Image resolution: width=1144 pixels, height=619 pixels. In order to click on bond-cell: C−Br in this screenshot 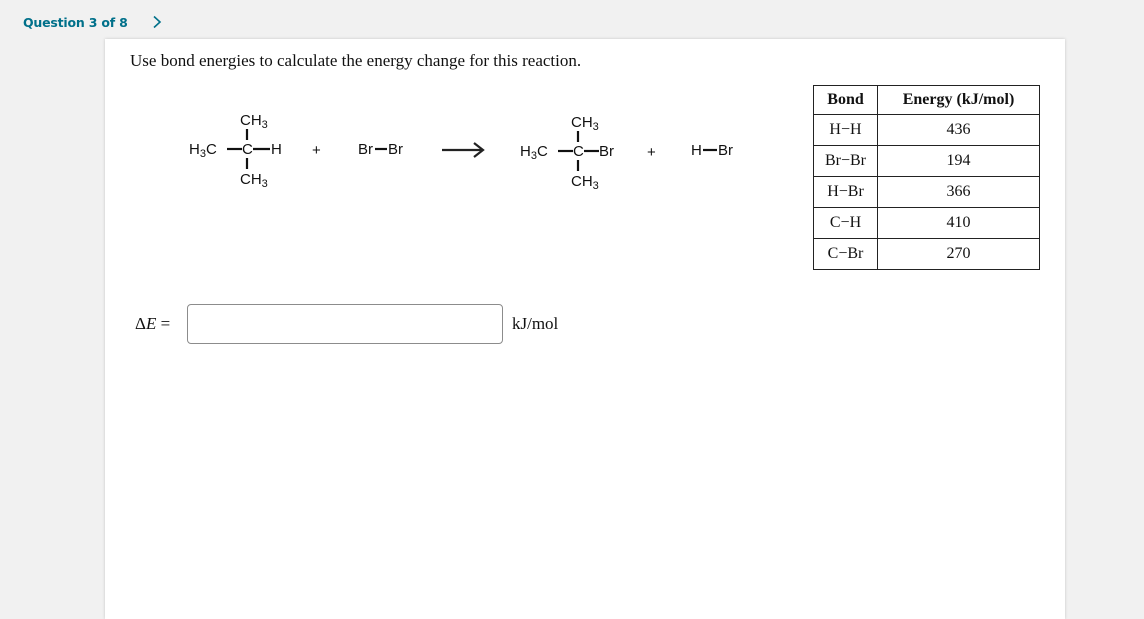, I will do `click(845, 254)`.